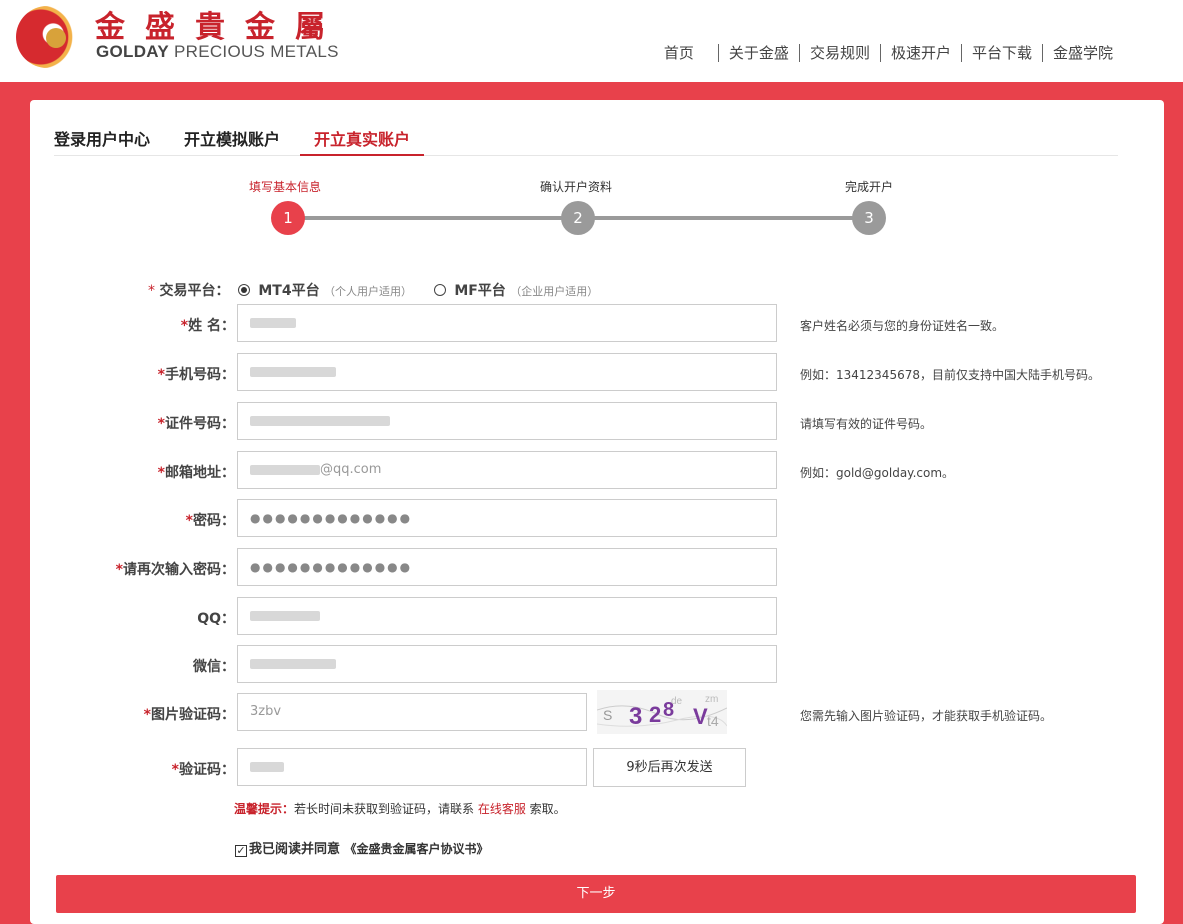  I want to click on step-label-2: 确认开户资料, so click(576, 187).